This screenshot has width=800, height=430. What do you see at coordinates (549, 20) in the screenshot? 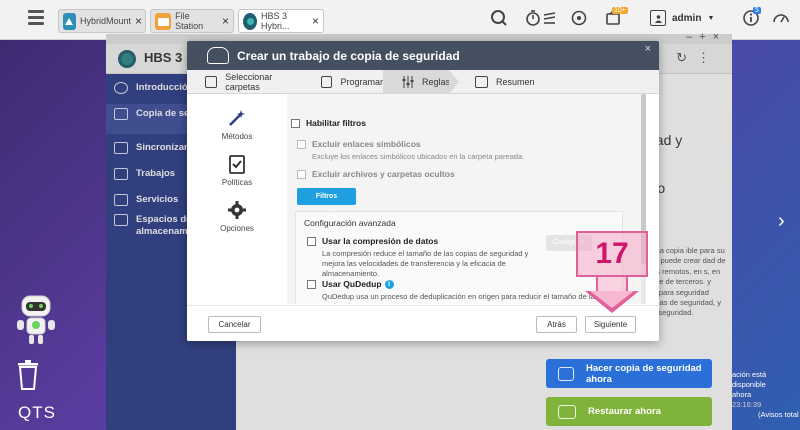
I see `tasks-icon` at bounding box center [549, 20].